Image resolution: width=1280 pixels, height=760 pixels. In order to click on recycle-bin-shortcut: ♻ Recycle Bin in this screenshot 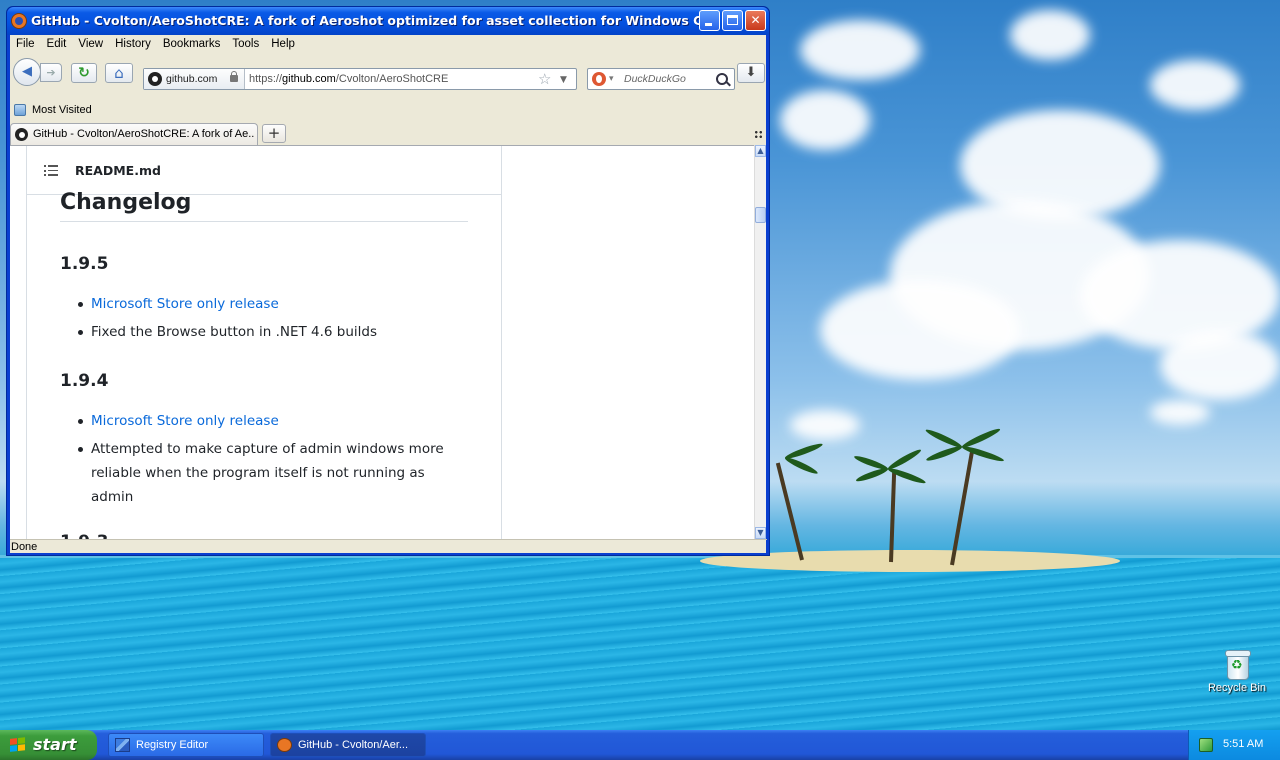, I will do `click(1237, 671)`.